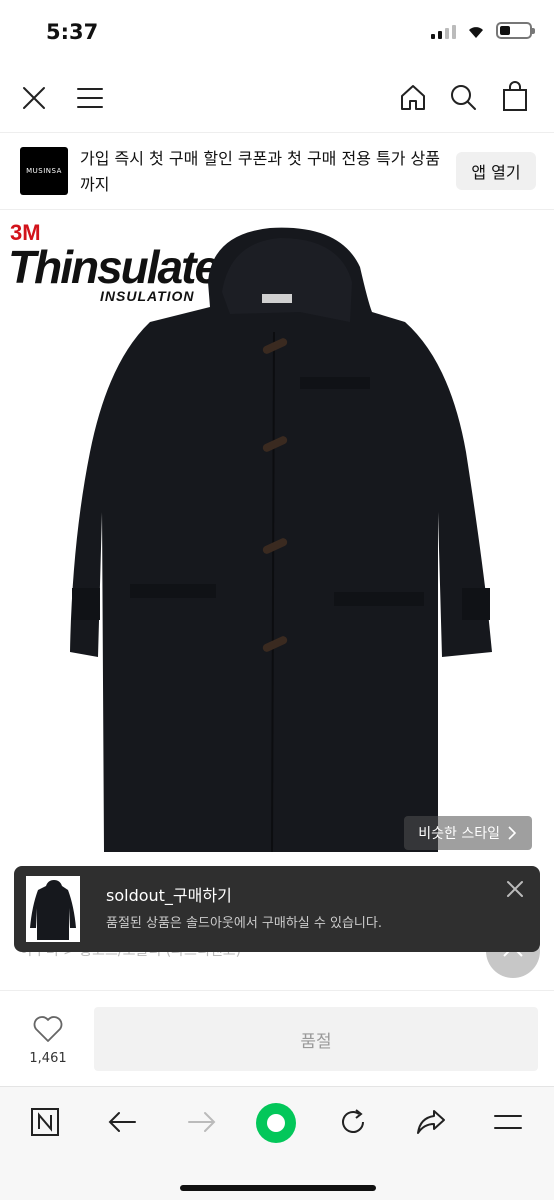 The width and height of the screenshot is (554, 1200). Describe the element at coordinates (431, 1122) in the screenshot. I see `share-icon` at that location.